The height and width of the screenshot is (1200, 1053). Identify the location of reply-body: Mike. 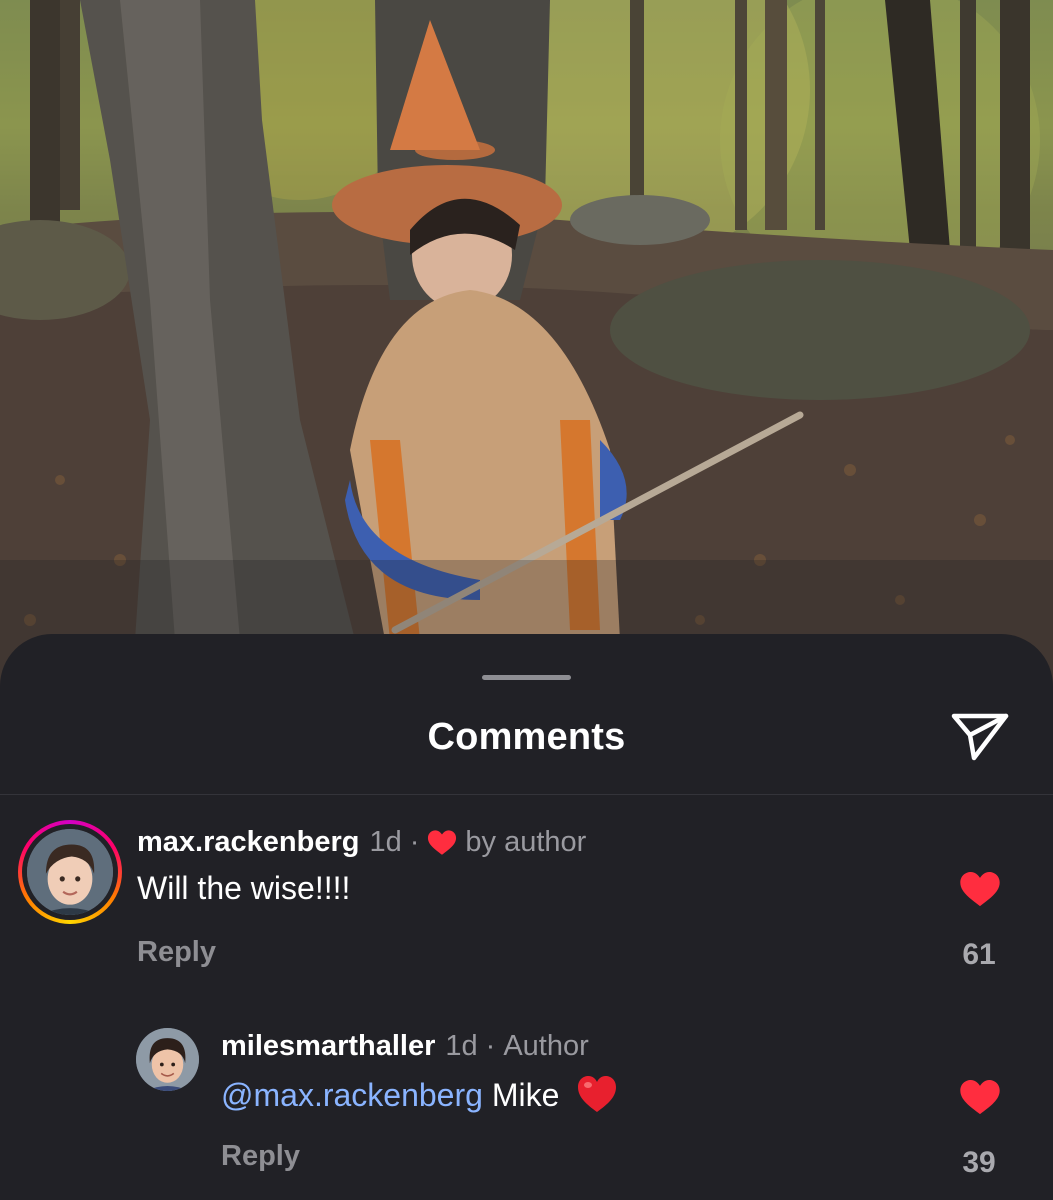
(525, 1095).